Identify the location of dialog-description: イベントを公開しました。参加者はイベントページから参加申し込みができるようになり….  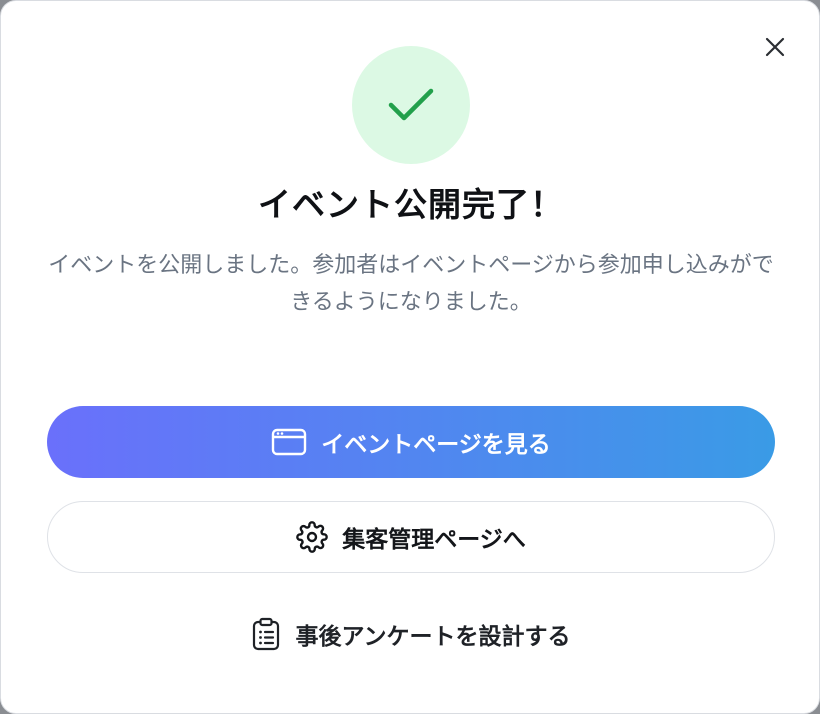
(411, 284).